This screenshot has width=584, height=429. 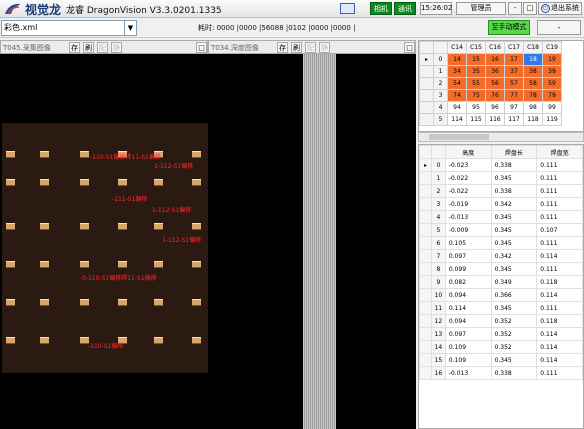 I want to click on user-button: 管理员, so click(x=481, y=8).